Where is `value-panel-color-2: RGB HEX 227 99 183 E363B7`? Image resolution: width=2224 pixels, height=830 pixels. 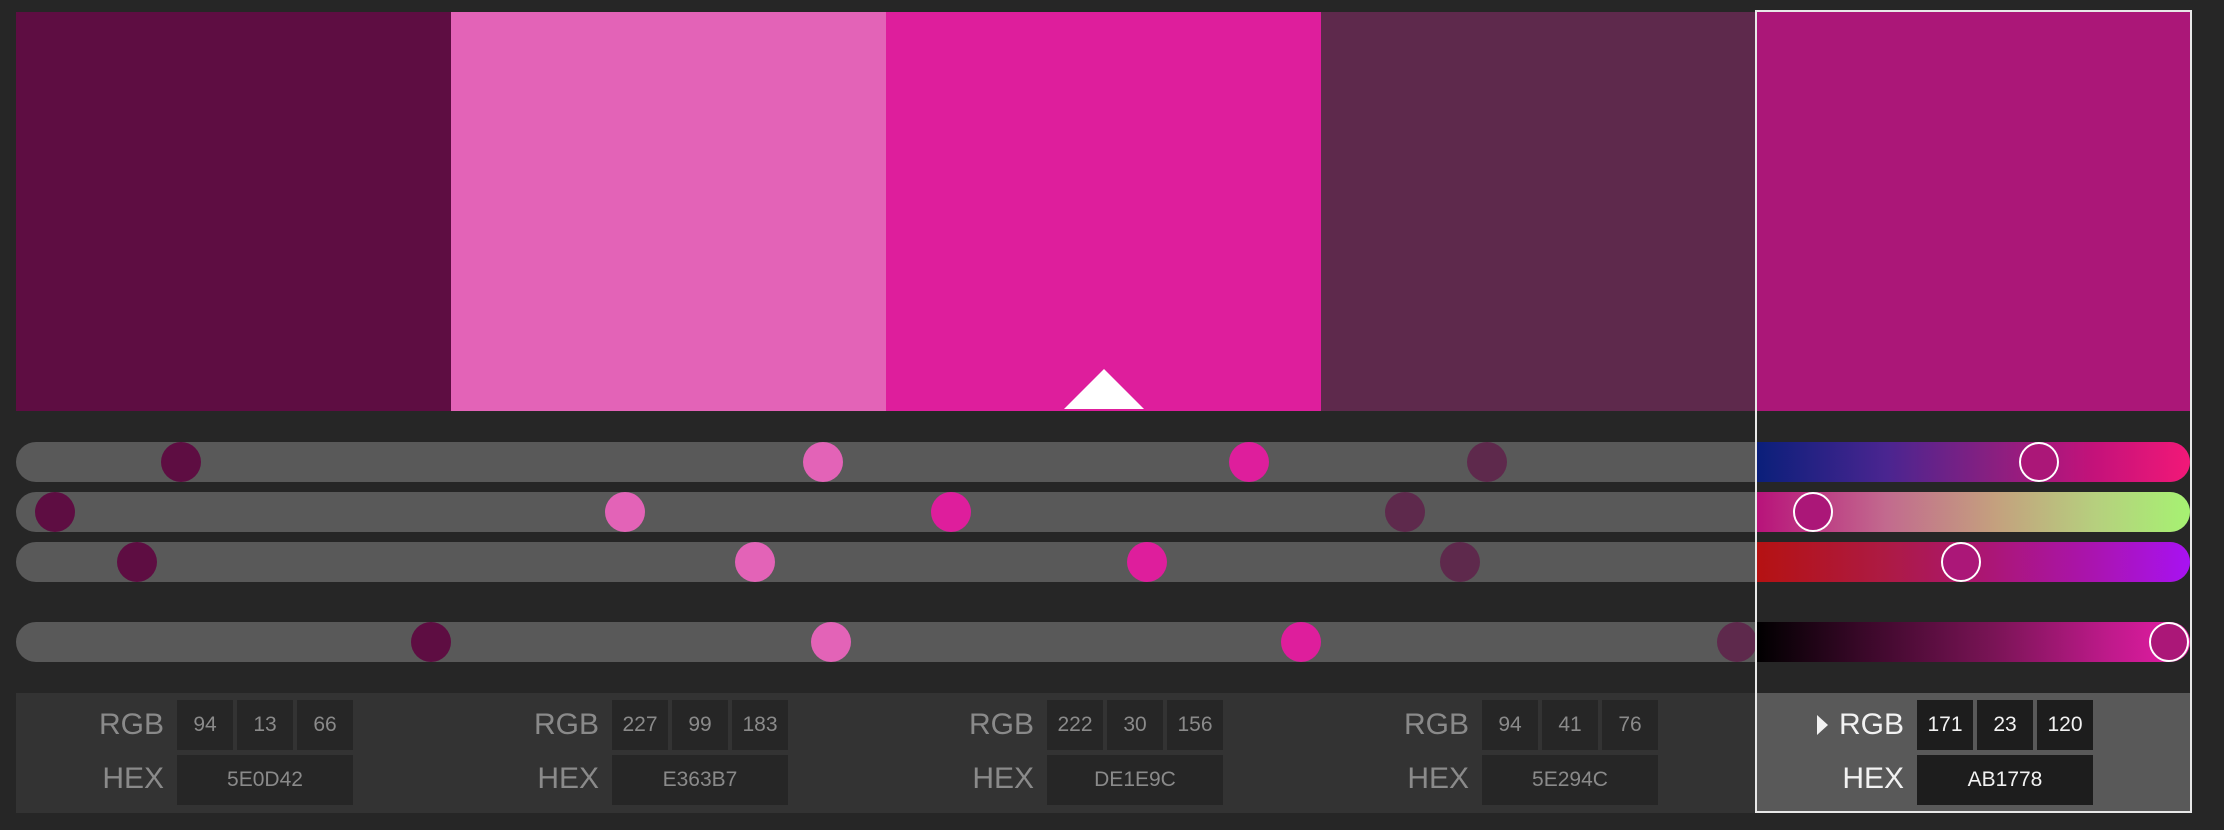
value-panel-color-2: RGB HEX 227 99 183 E363B7 is located at coordinates (668, 753).